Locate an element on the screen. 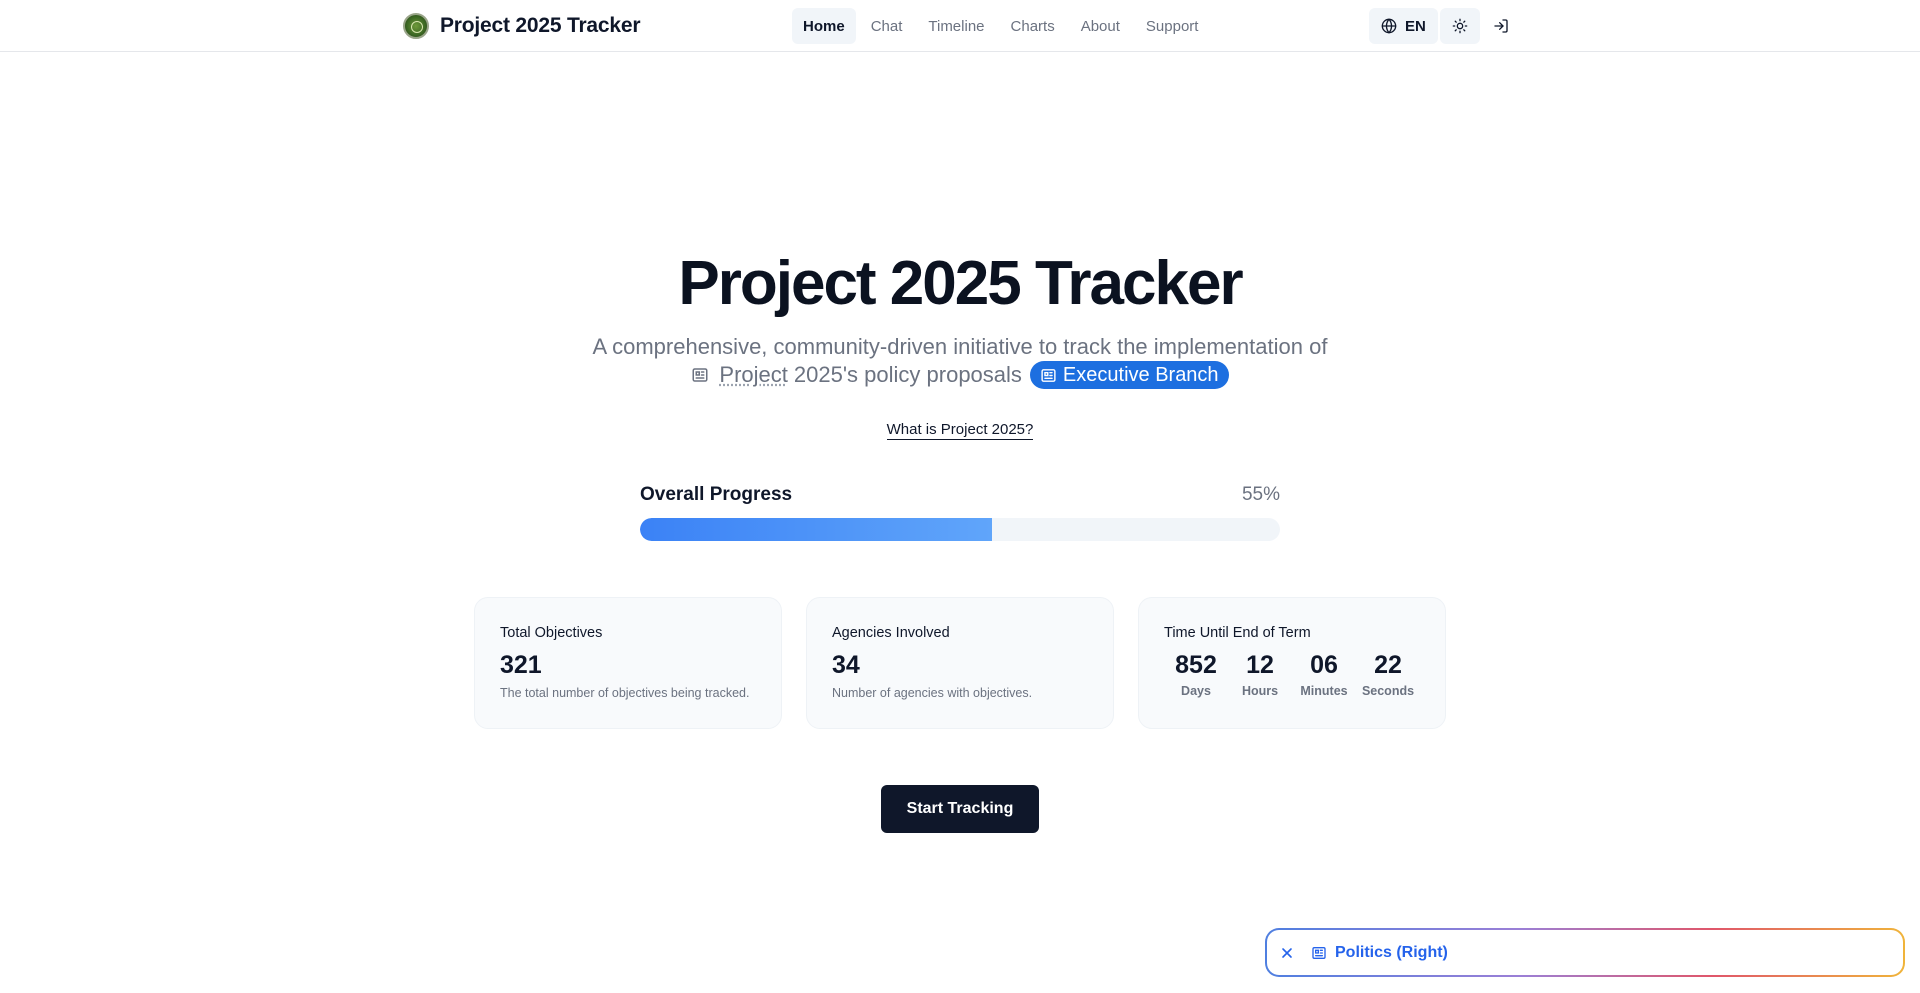  card-value: 34 is located at coordinates (846, 665).